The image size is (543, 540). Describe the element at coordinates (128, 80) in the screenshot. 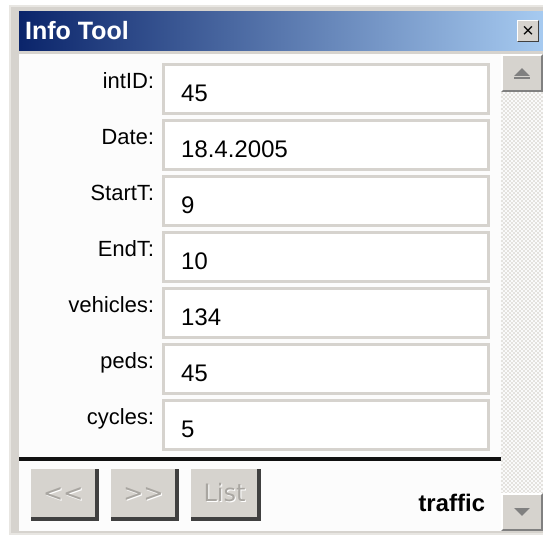

I see `field-label: intID:` at that location.